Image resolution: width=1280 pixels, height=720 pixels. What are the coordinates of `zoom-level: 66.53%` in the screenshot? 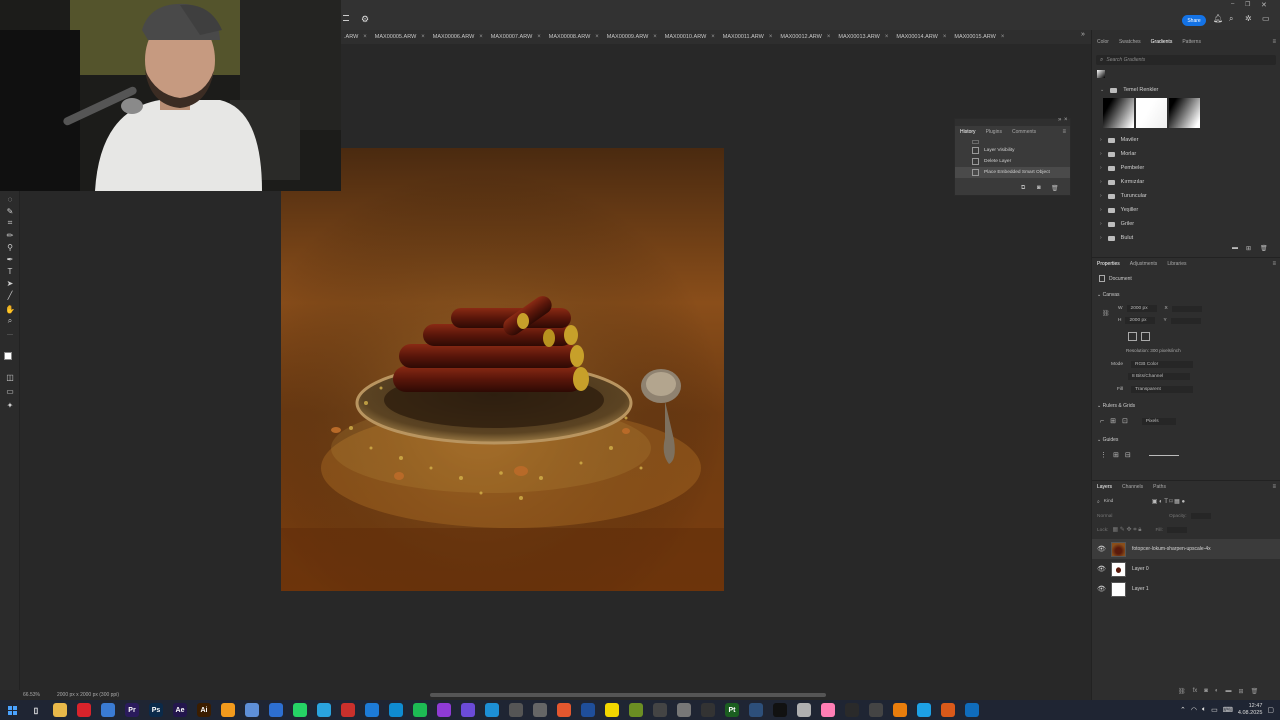 It's located at (31, 695).